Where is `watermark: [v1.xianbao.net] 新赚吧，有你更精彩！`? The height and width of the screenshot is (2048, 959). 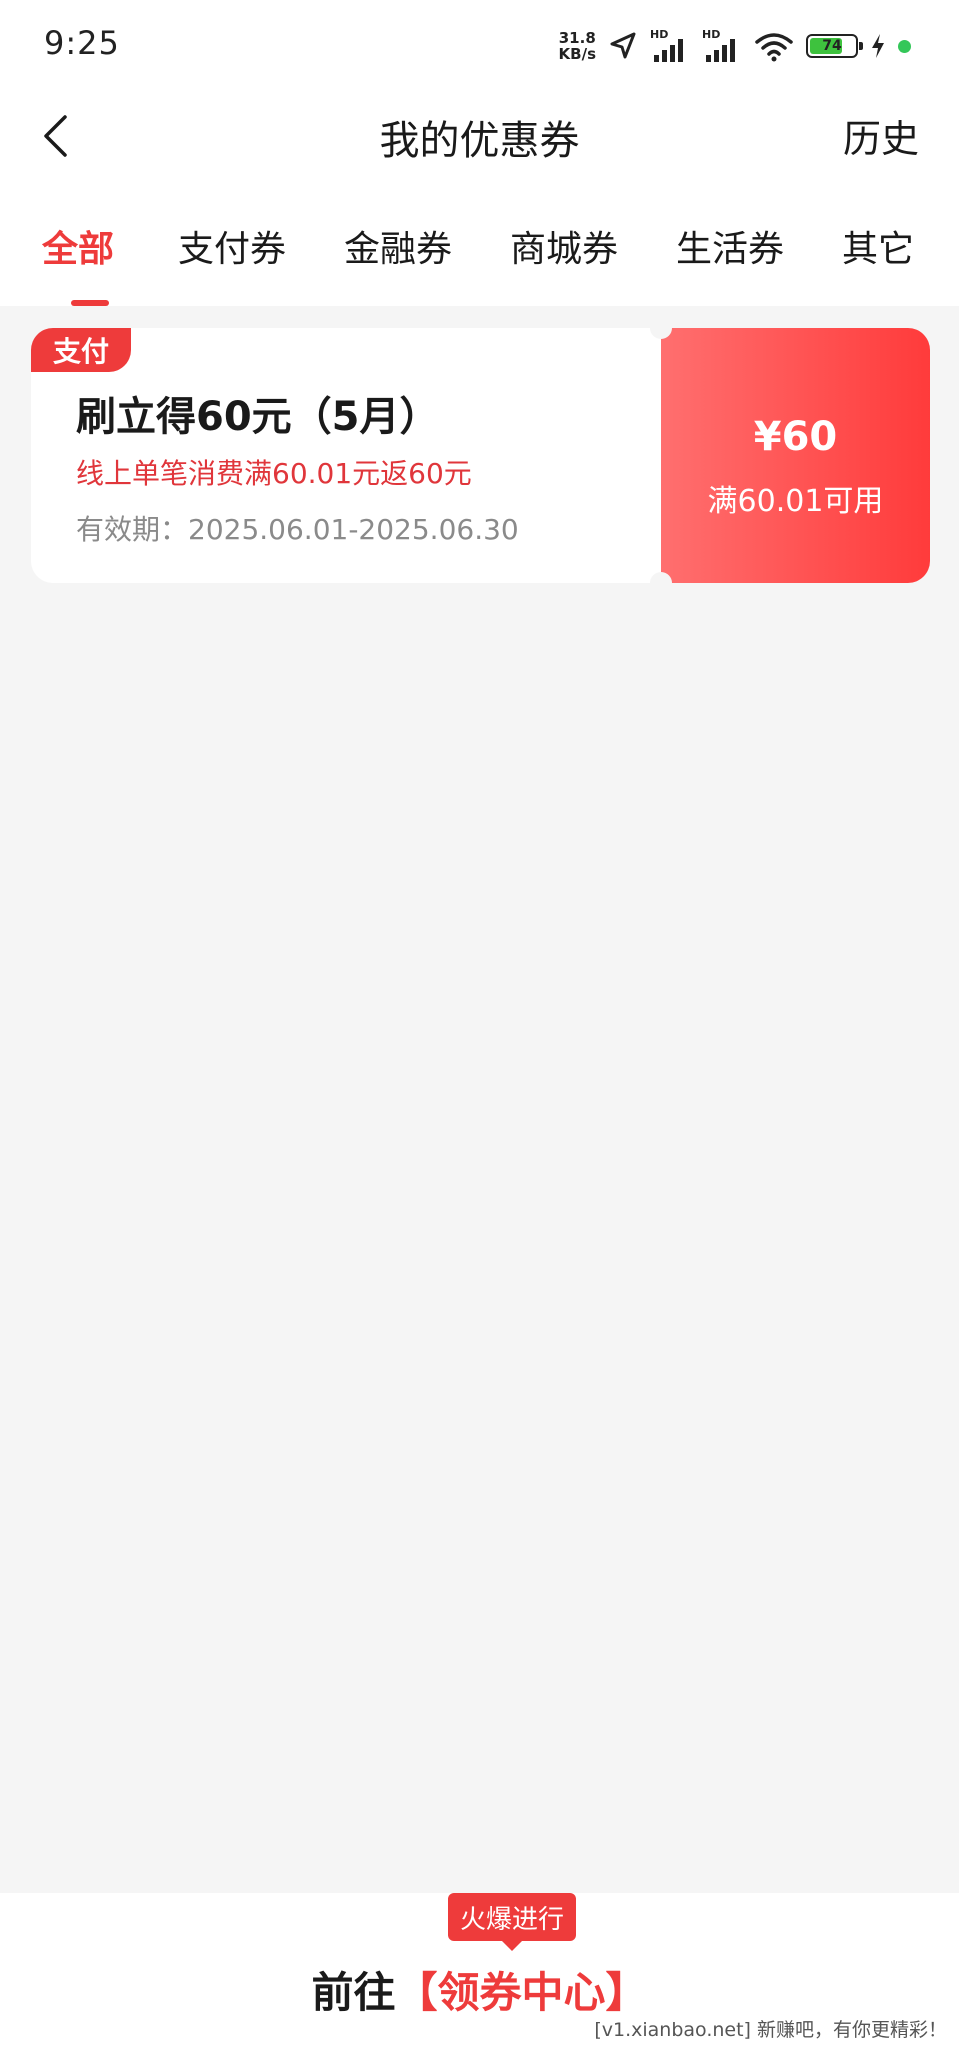
watermark: [v1.xianbao.net] 新赚吧，有你更精彩！ is located at coordinates (770, 2030).